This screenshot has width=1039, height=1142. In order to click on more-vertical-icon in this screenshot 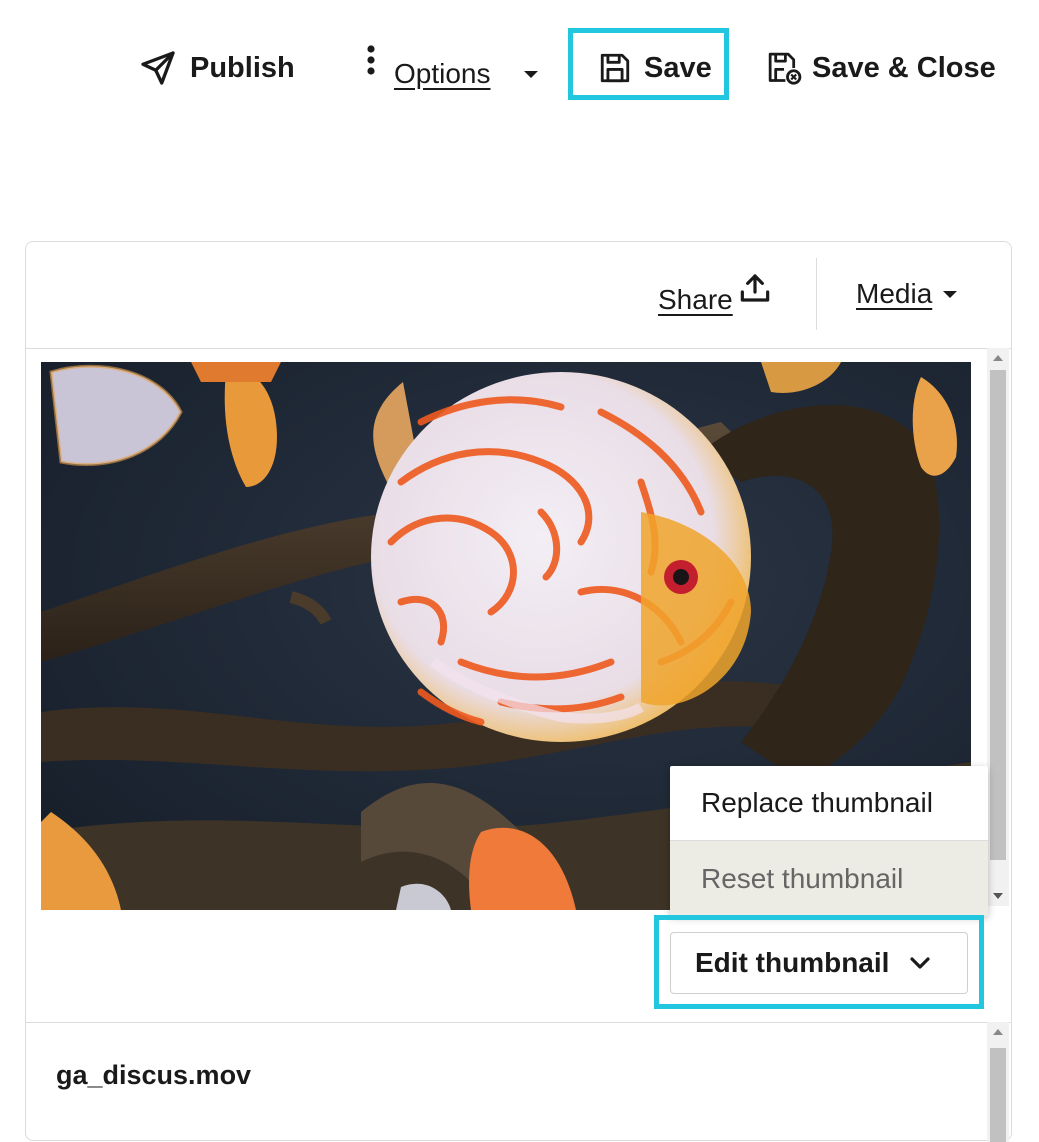, I will do `click(371, 64)`.